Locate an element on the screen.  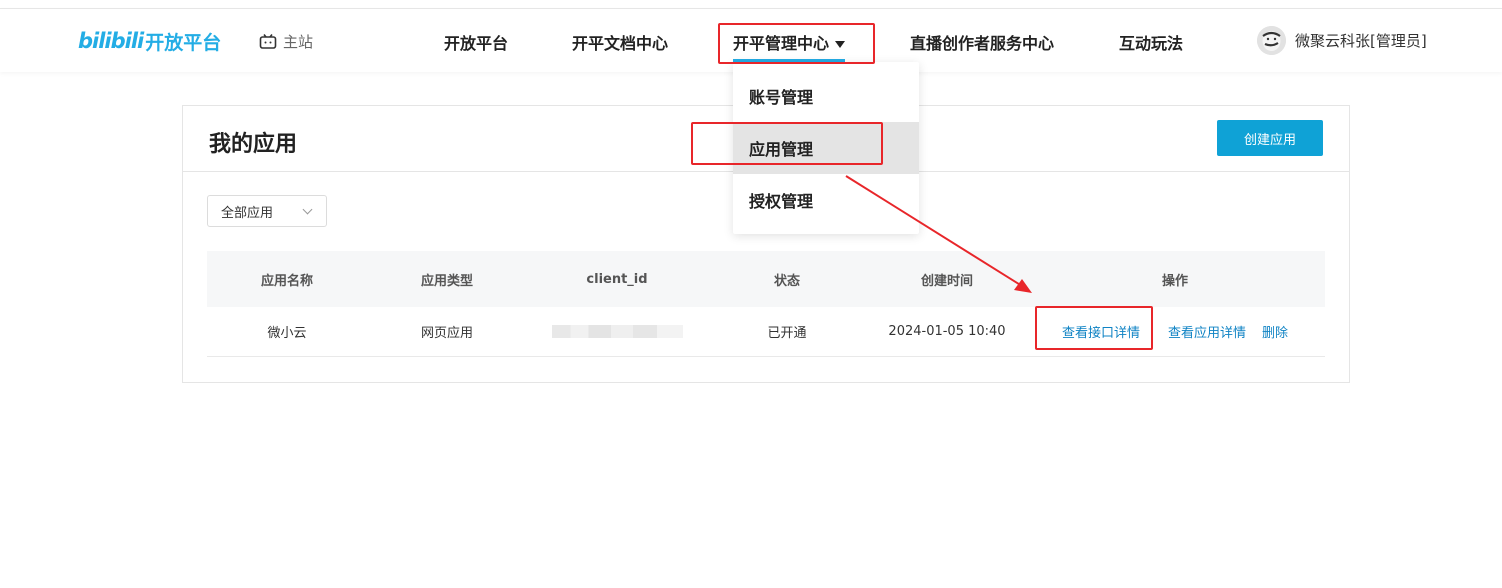
client-id-cell is located at coordinates (617, 331).